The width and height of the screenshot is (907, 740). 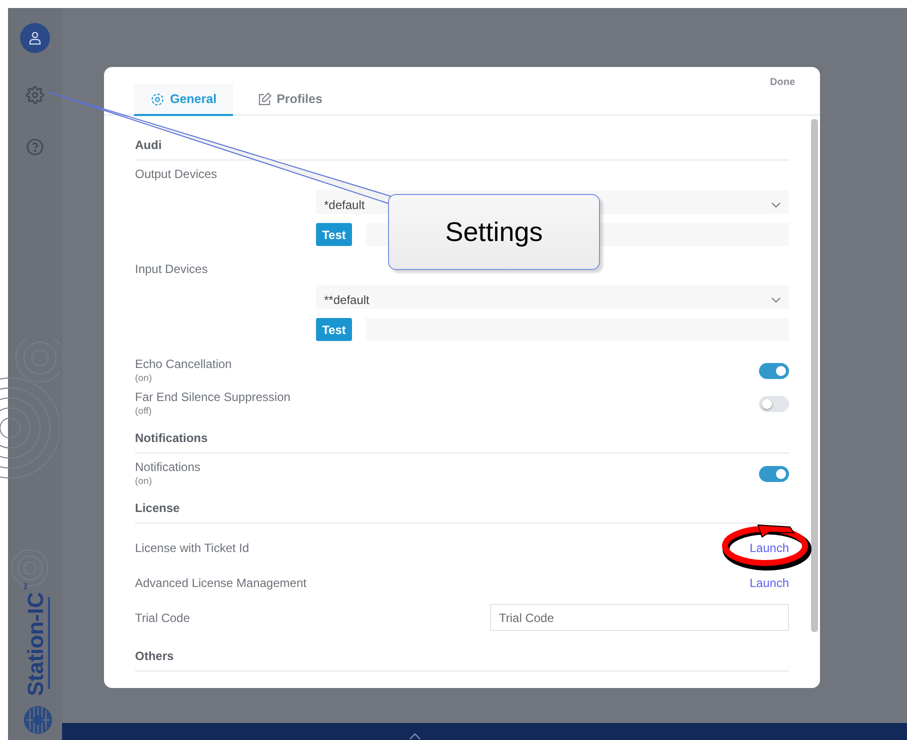 I want to click on scrollbar-thumb, so click(x=814, y=375).